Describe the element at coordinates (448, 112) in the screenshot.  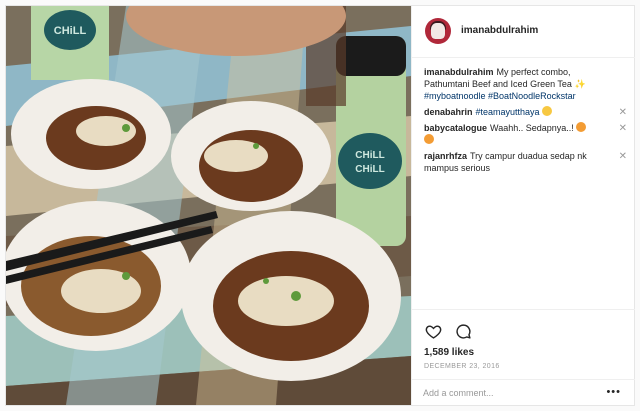
I see `comment-username: denabahrin` at that location.